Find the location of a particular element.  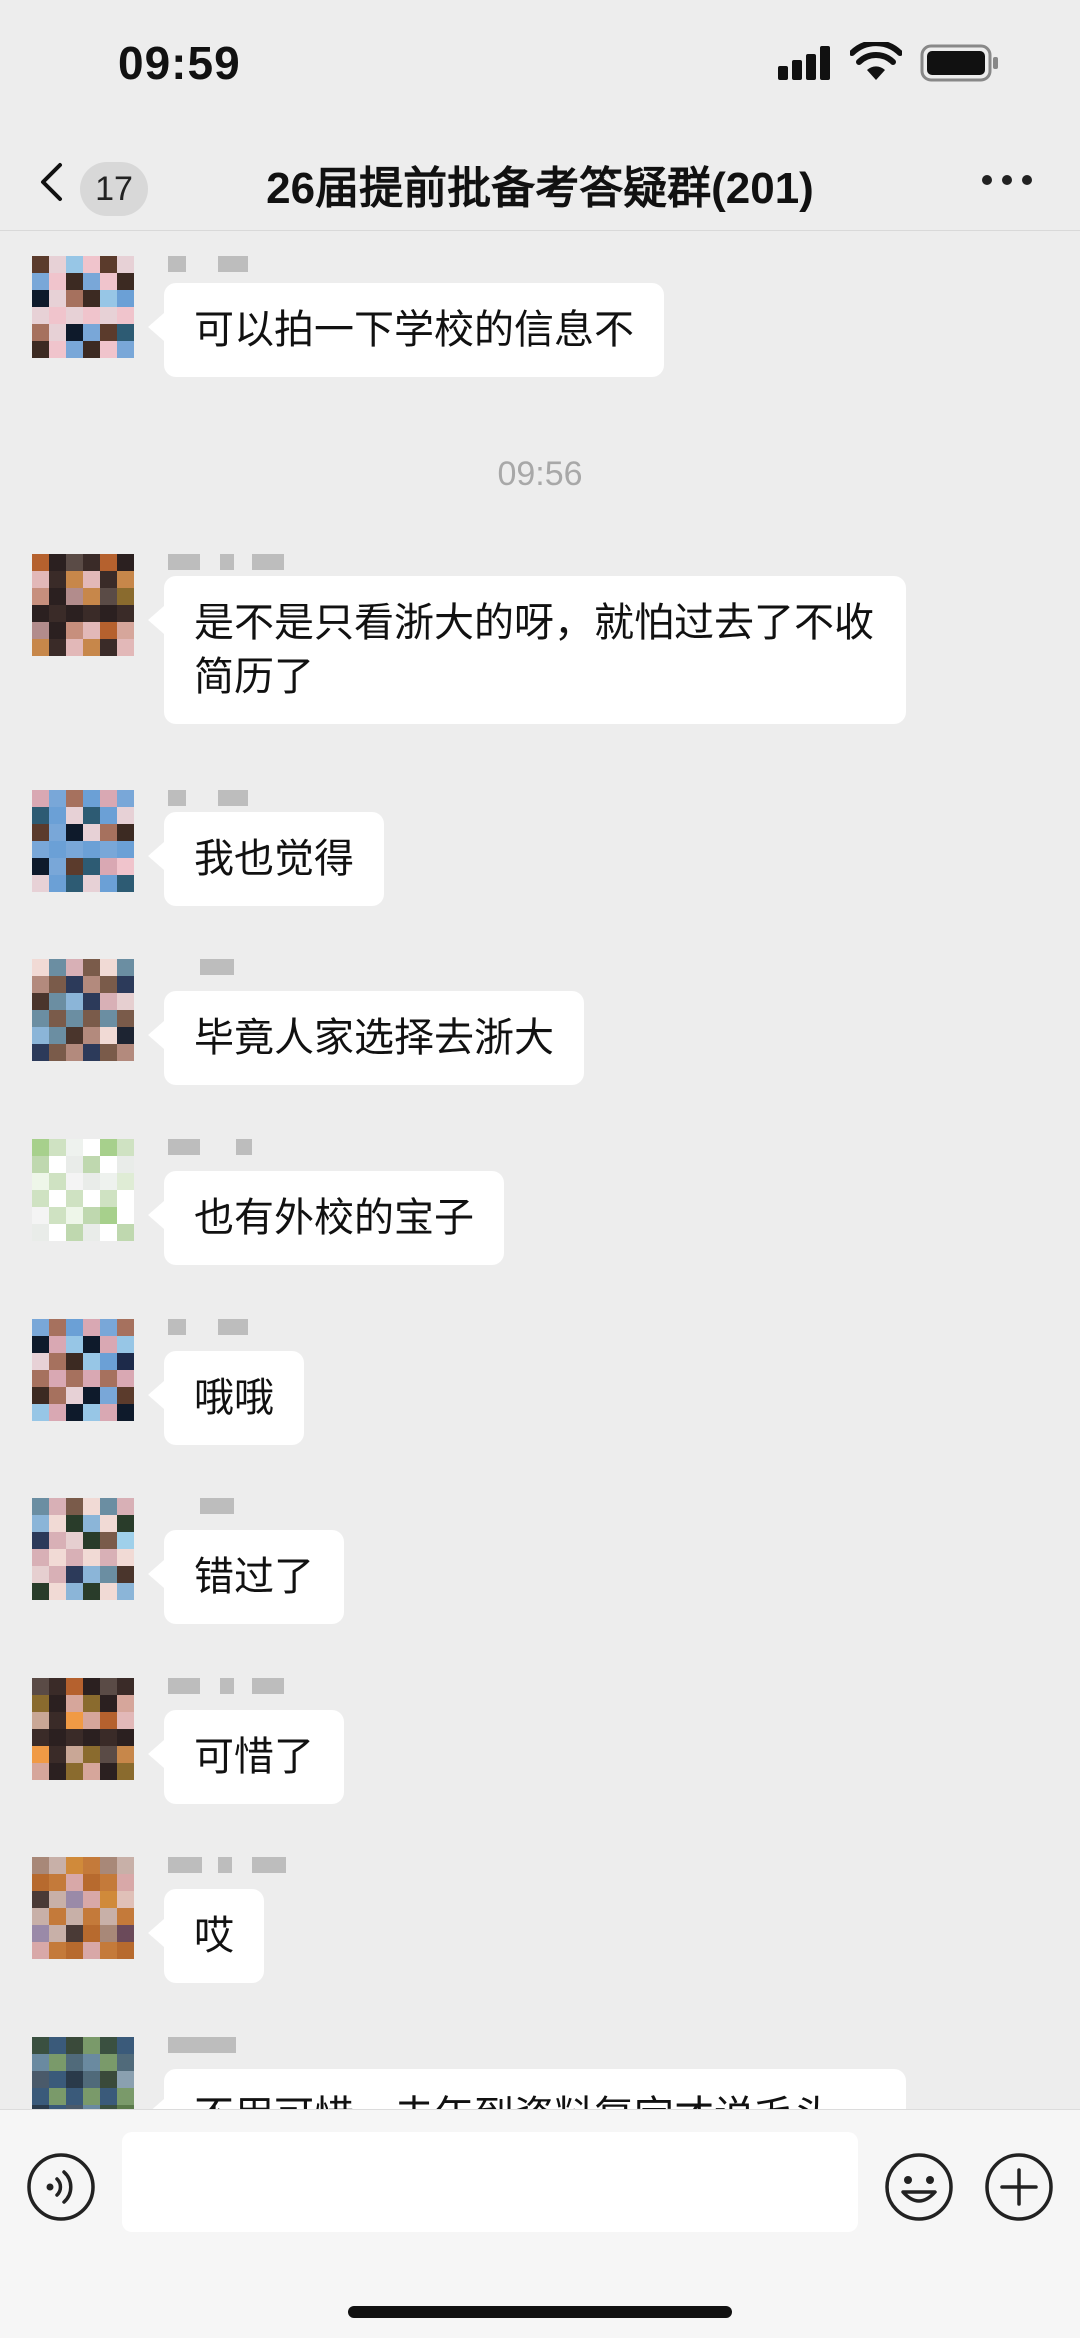

message-bubble: 可以拍一下学校的信息不 is located at coordinates (406, 330).